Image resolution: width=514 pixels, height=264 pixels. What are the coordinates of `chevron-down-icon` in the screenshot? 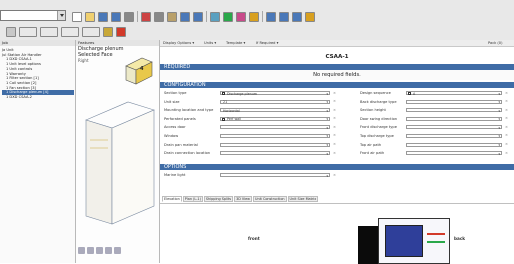 It's located at (61, 15).